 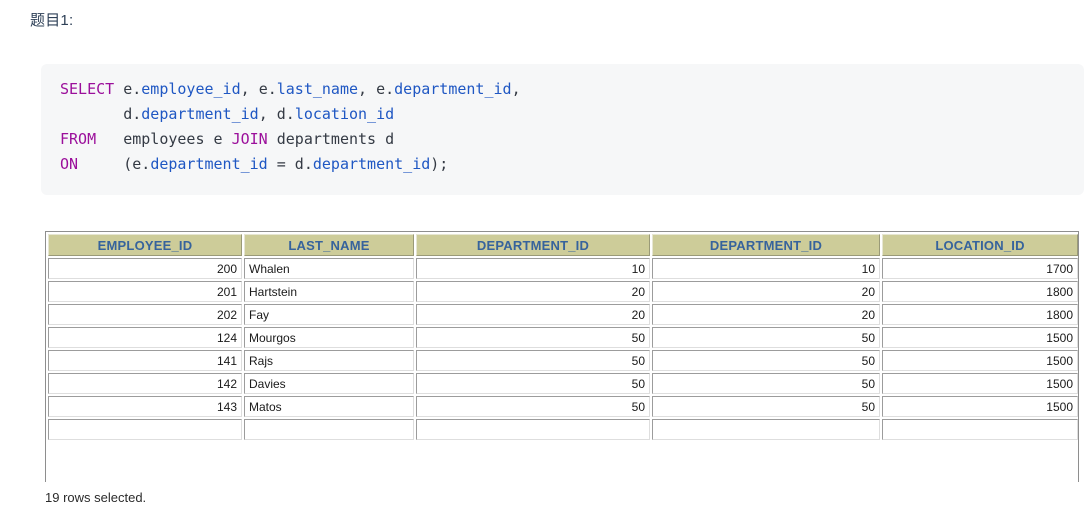 What do you see at coordinates (164, 139) in the screenshot?
I see `sql-token-plain: employees e` at bounding box center [164, 139].